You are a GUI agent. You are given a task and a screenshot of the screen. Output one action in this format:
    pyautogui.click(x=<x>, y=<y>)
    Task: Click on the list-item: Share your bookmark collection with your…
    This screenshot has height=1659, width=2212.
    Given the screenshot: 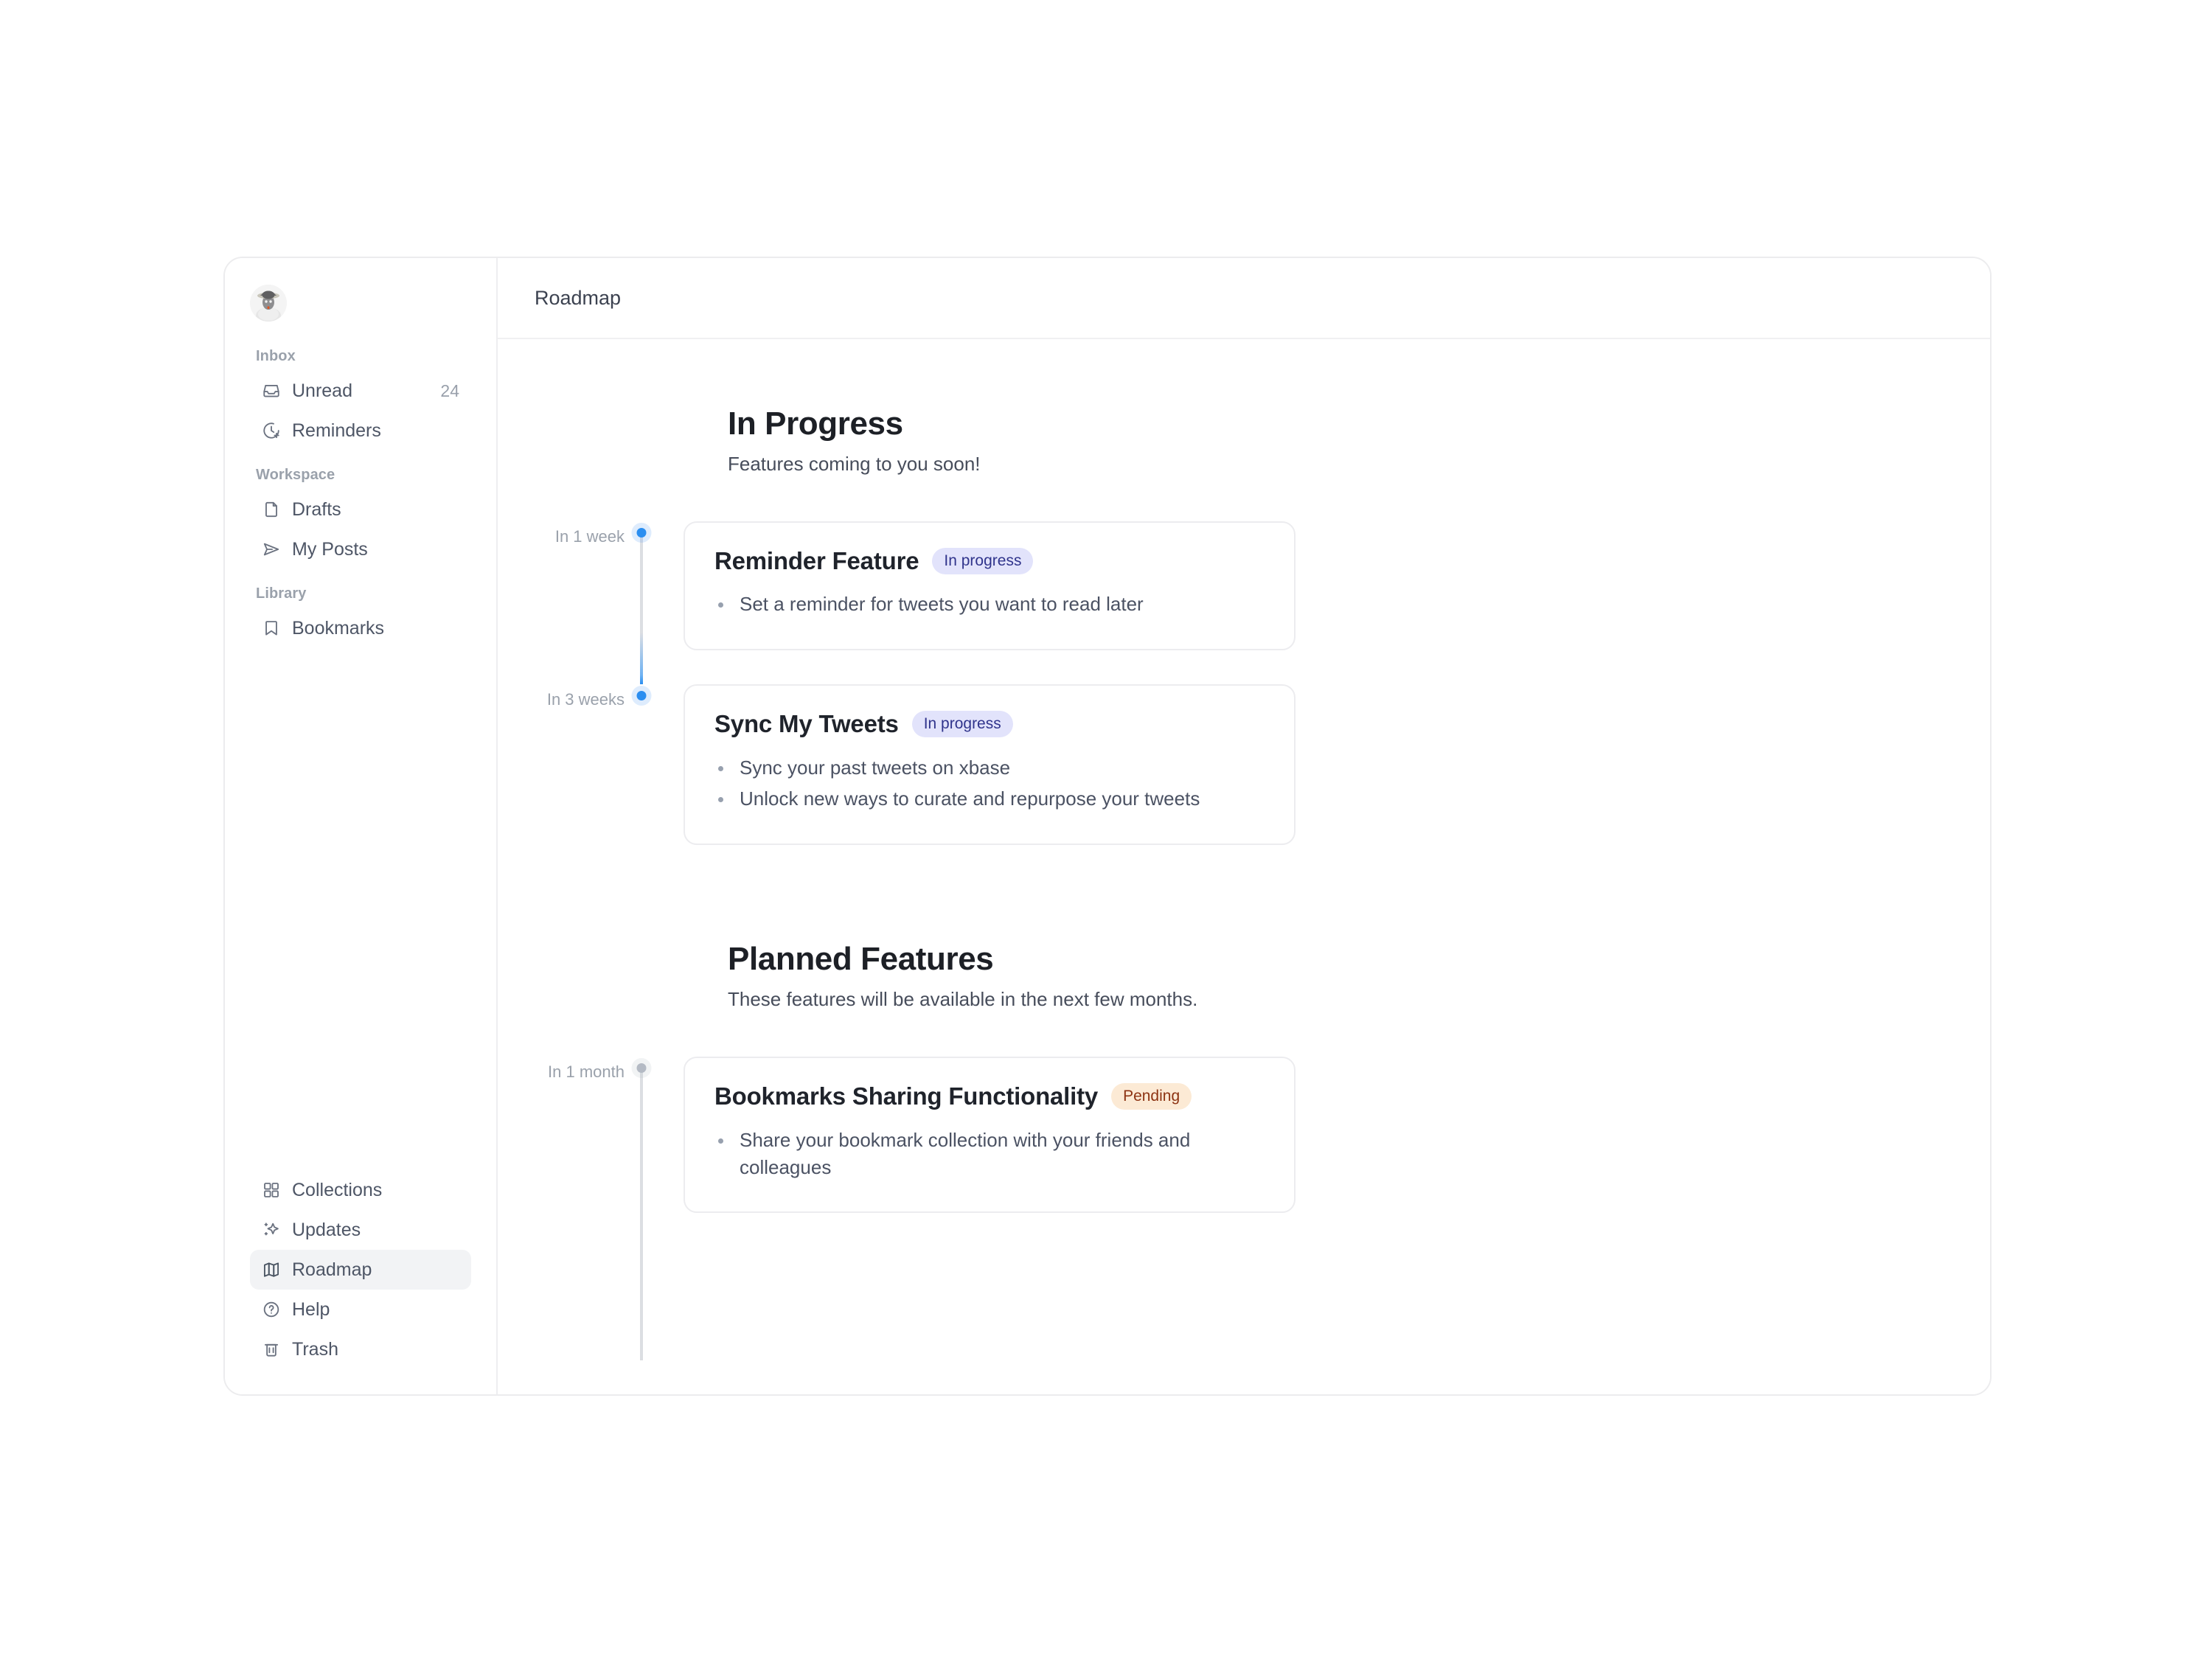 What is the action you would take?
    pyautogui.click(x=999, y=1154)
    